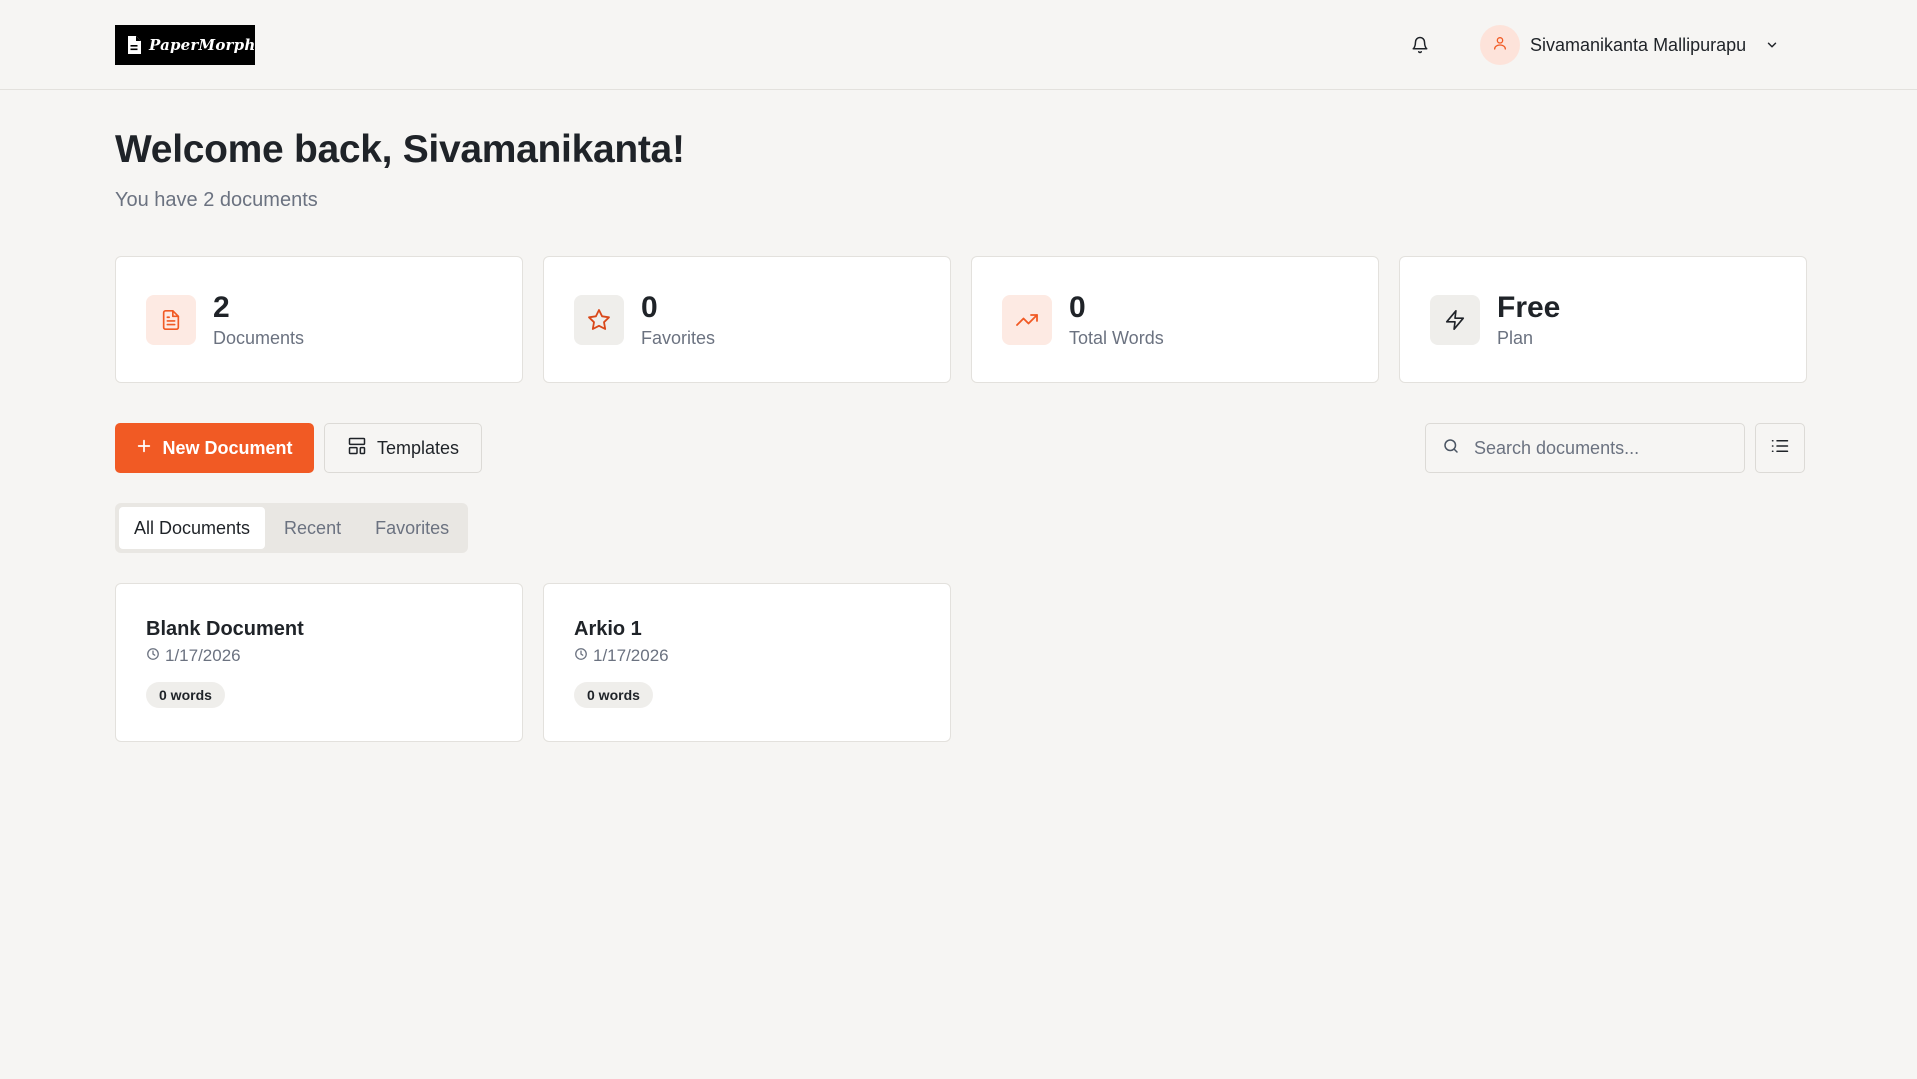 This screenshot has width=1917, height=1079. I want to click on document-card: Blank Document 1/17/2026 0 words, so click(319, 662).